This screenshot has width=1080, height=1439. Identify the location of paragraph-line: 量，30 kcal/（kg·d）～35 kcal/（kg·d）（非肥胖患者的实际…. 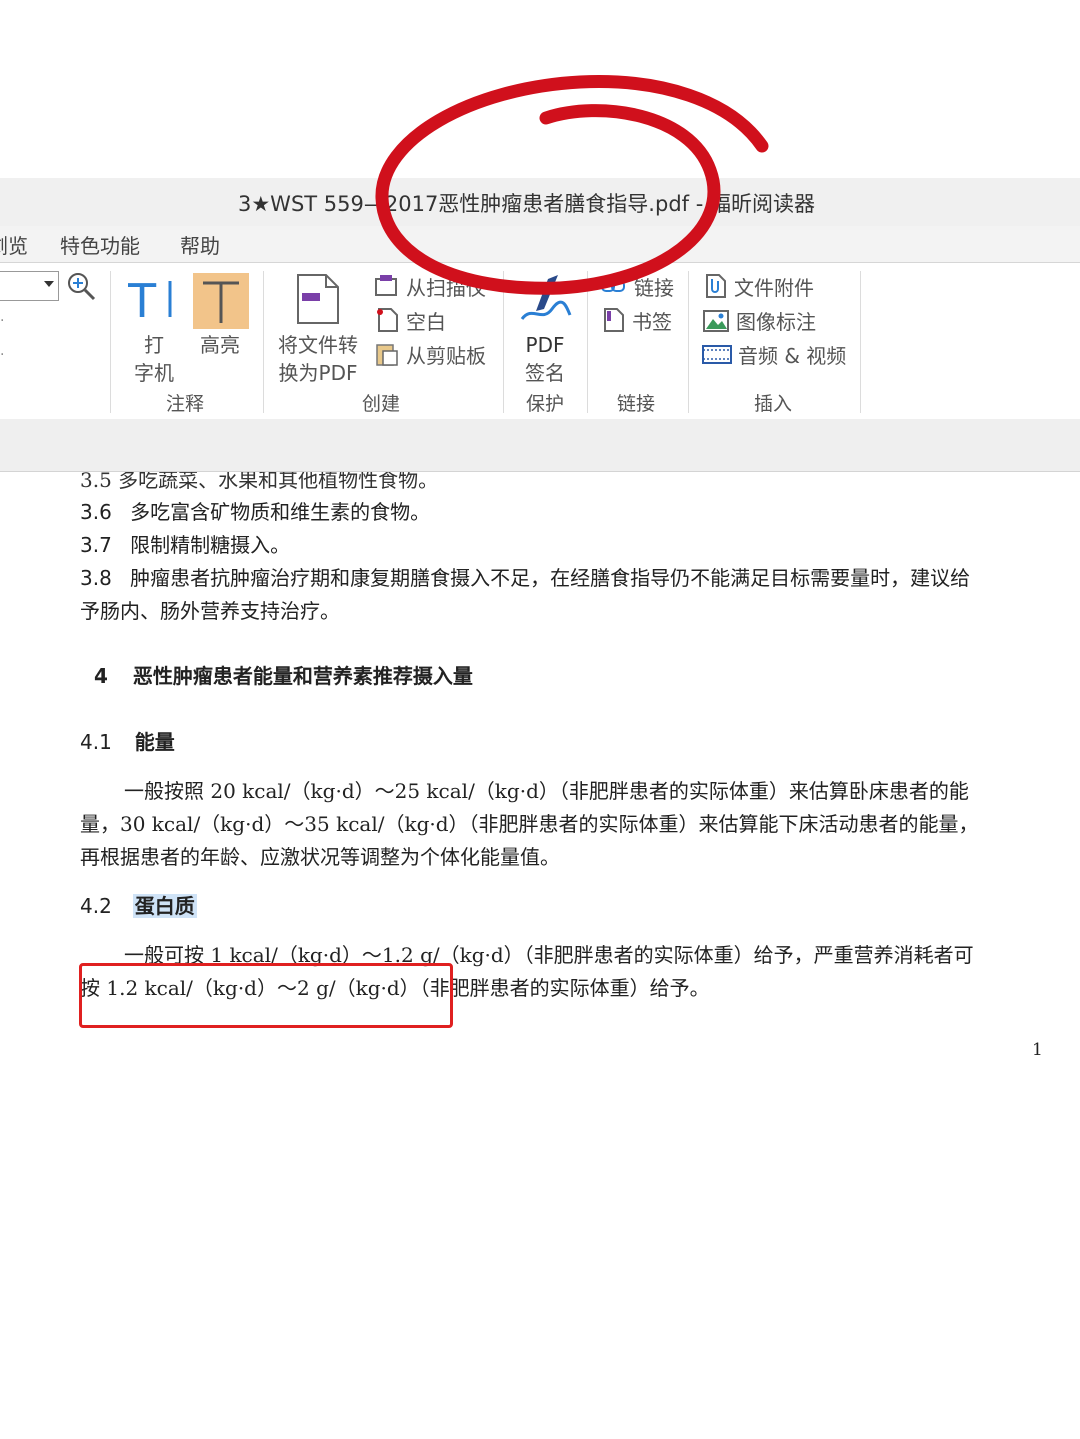
(529, 824).